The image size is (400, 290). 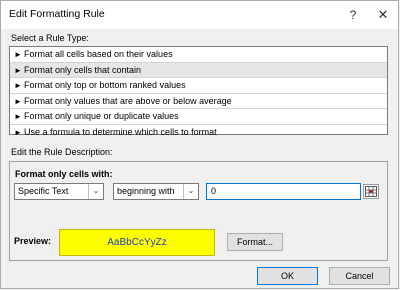 What do you see at coordinates (287, 276) in the screenshot?
I see `ok-button: OK` at bounding box center [287, 276].